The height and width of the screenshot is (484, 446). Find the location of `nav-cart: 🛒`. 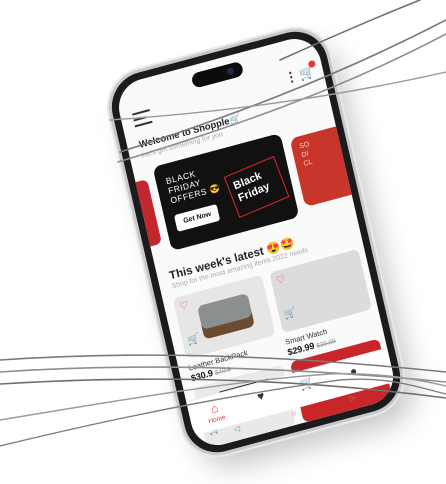

nav-cart: 🛒 is located at coordinates (307, 384).